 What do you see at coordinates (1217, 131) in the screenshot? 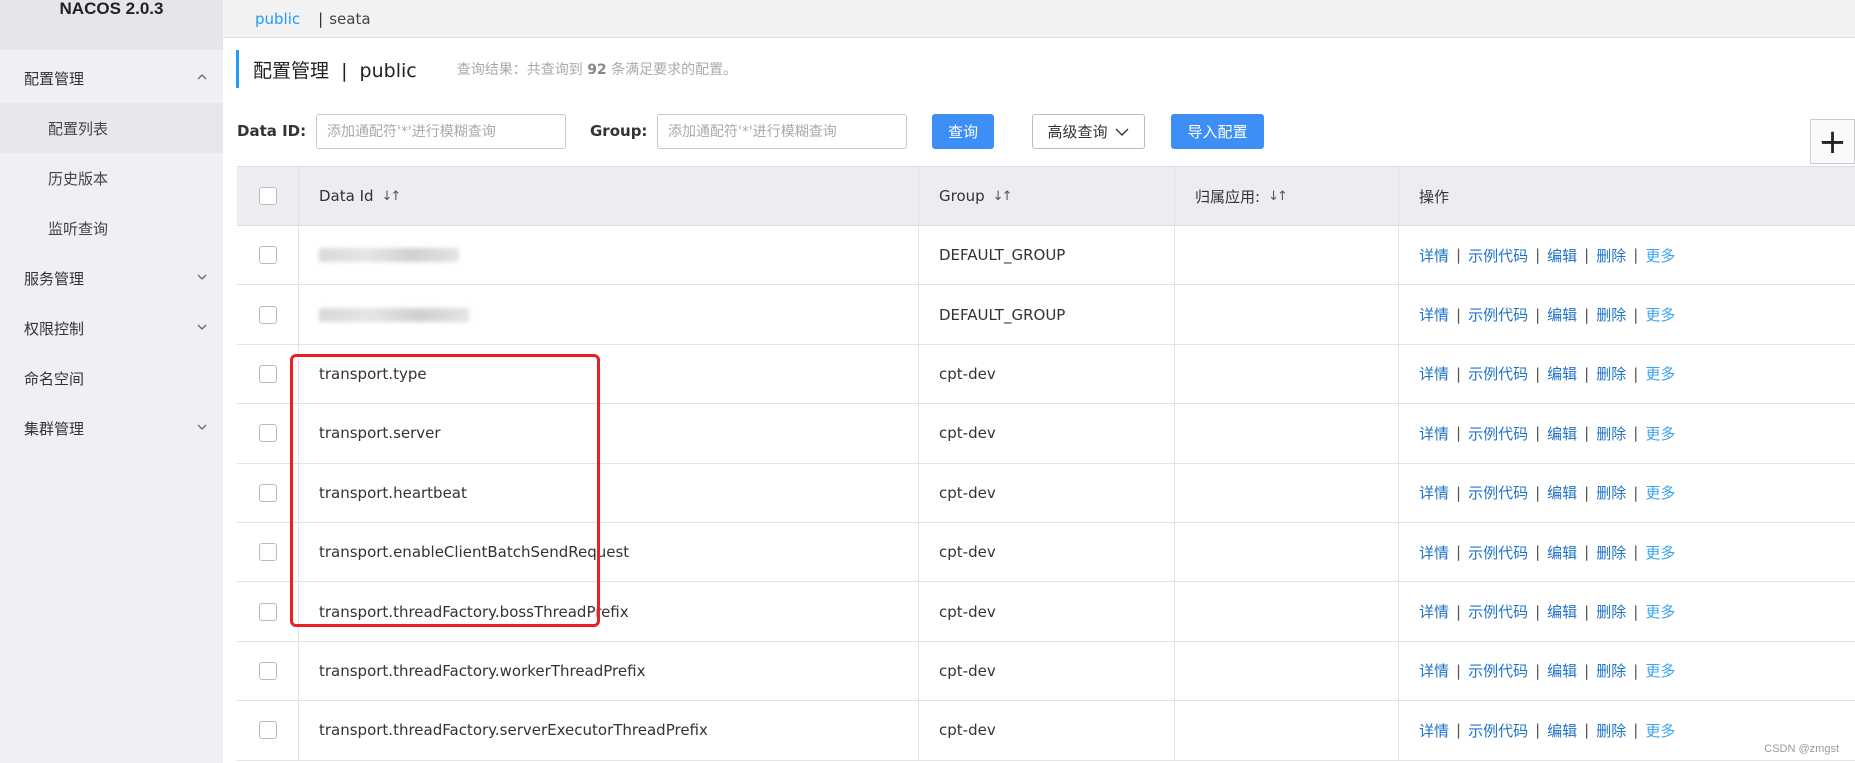
I see `import-config-button: 导入配置` at bounding box center [1217, 131].